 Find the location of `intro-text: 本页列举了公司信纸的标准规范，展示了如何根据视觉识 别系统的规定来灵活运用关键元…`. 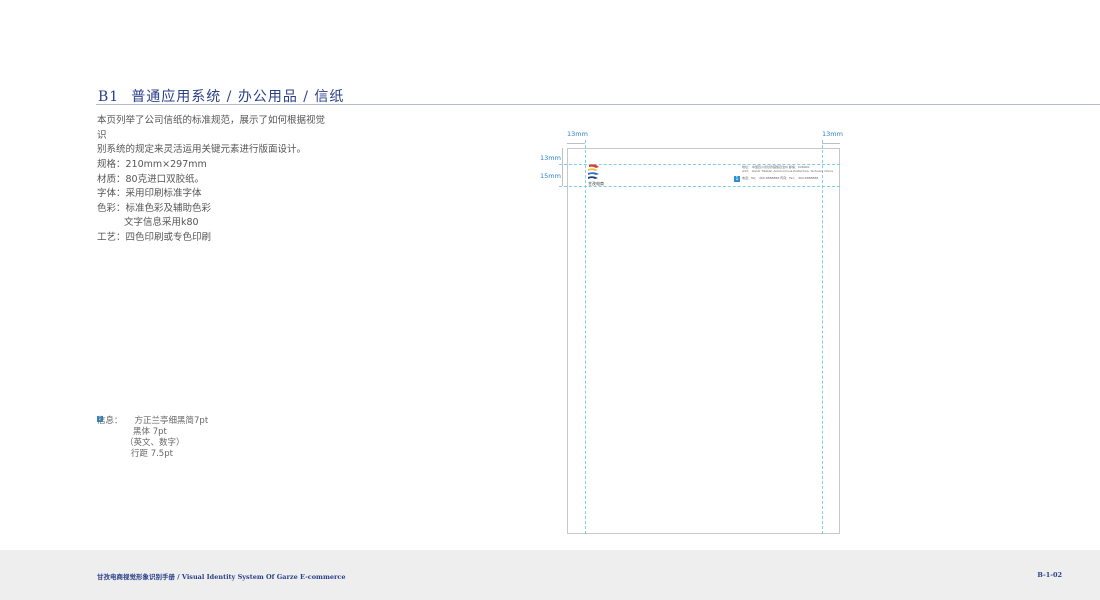

intro-text: 本页列举了公司信纸的标准规范，展示了如何根据视觉识 别系统的规定来灵活运用关键元… is located at coordinates (214, 136).